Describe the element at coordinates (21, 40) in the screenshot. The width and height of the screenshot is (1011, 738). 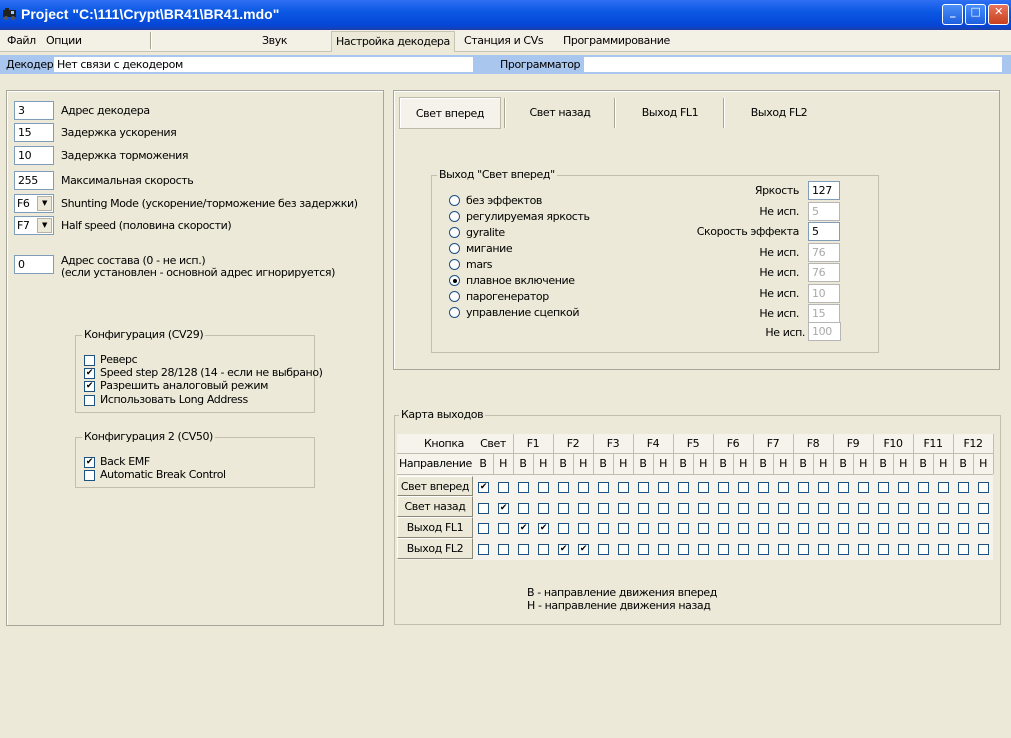
I see `menu-file: Файл` at that location.